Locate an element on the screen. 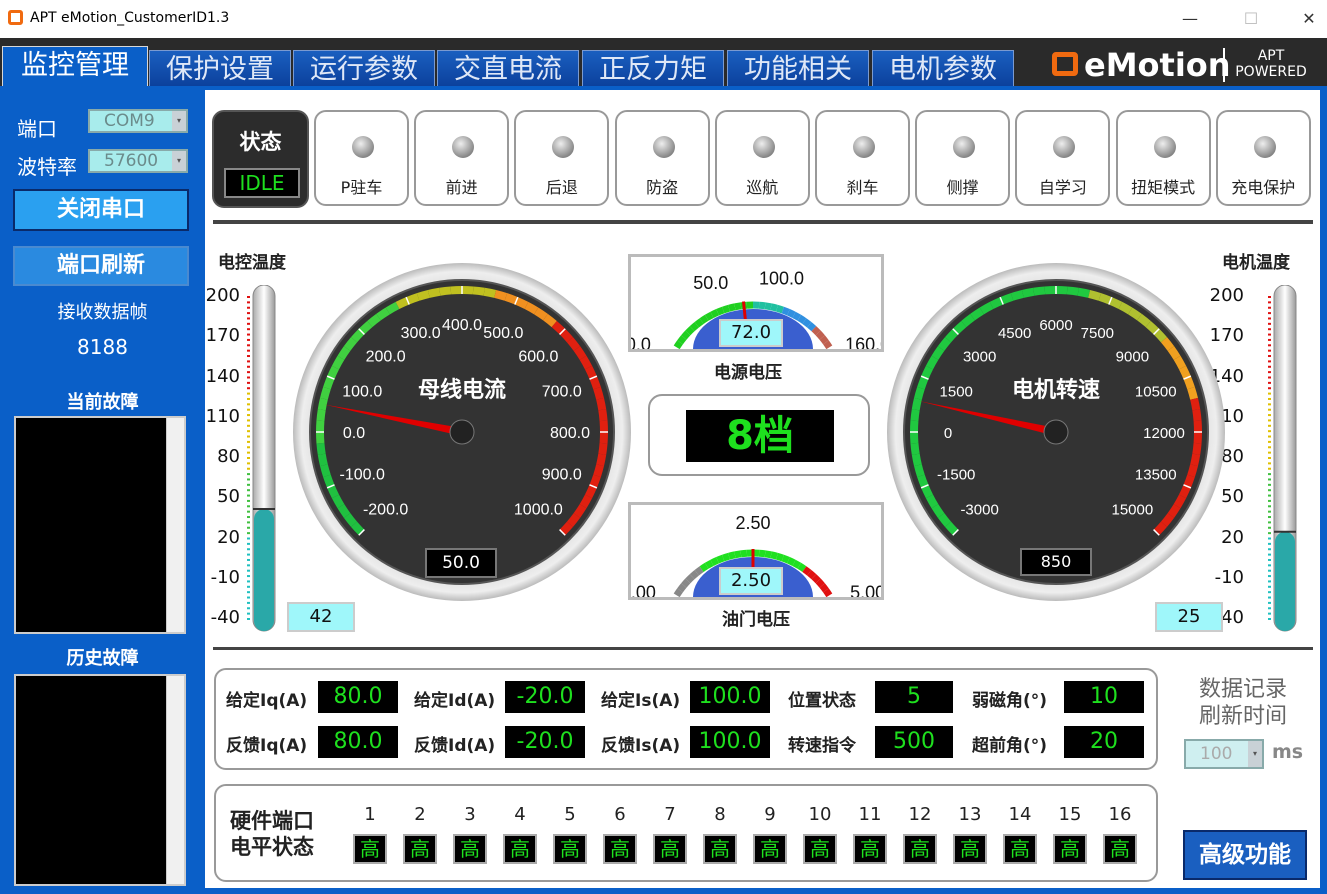  param-label: 转速指令 is located at coordinates (822, 746).